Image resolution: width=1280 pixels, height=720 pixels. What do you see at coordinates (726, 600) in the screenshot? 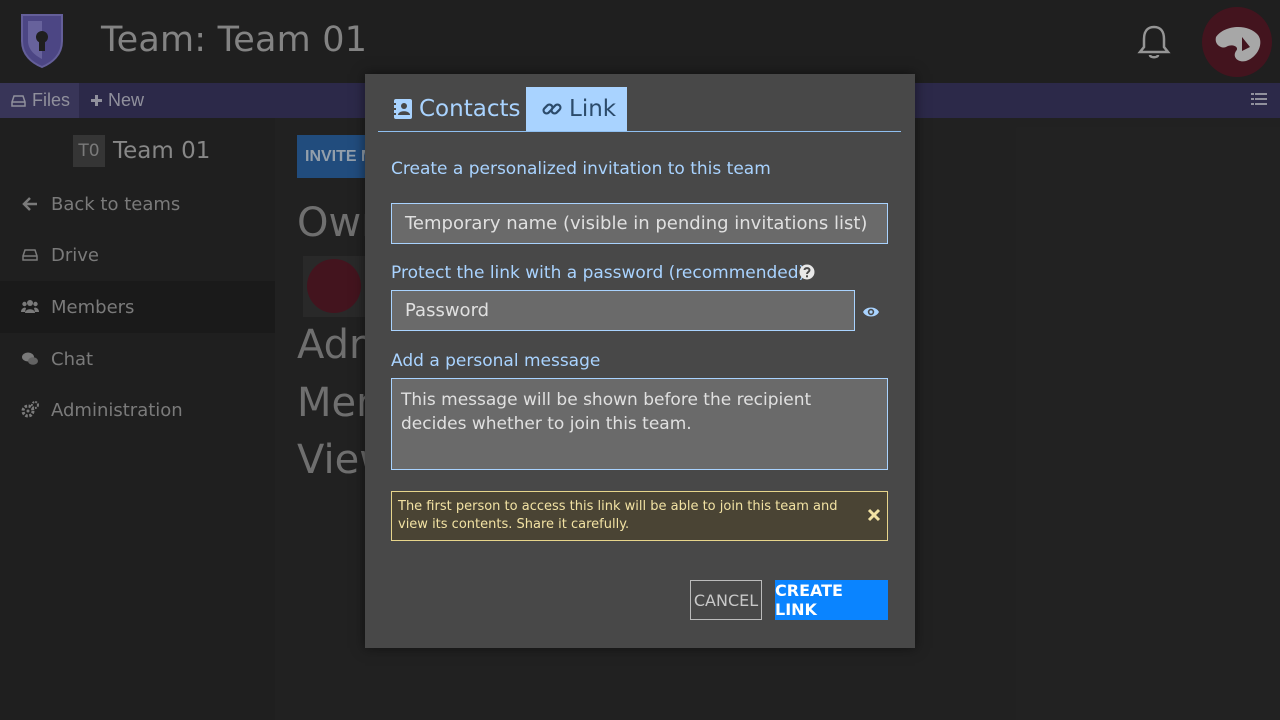
I see `cancel-button: CANCEL` at bounding box center [726, 600].